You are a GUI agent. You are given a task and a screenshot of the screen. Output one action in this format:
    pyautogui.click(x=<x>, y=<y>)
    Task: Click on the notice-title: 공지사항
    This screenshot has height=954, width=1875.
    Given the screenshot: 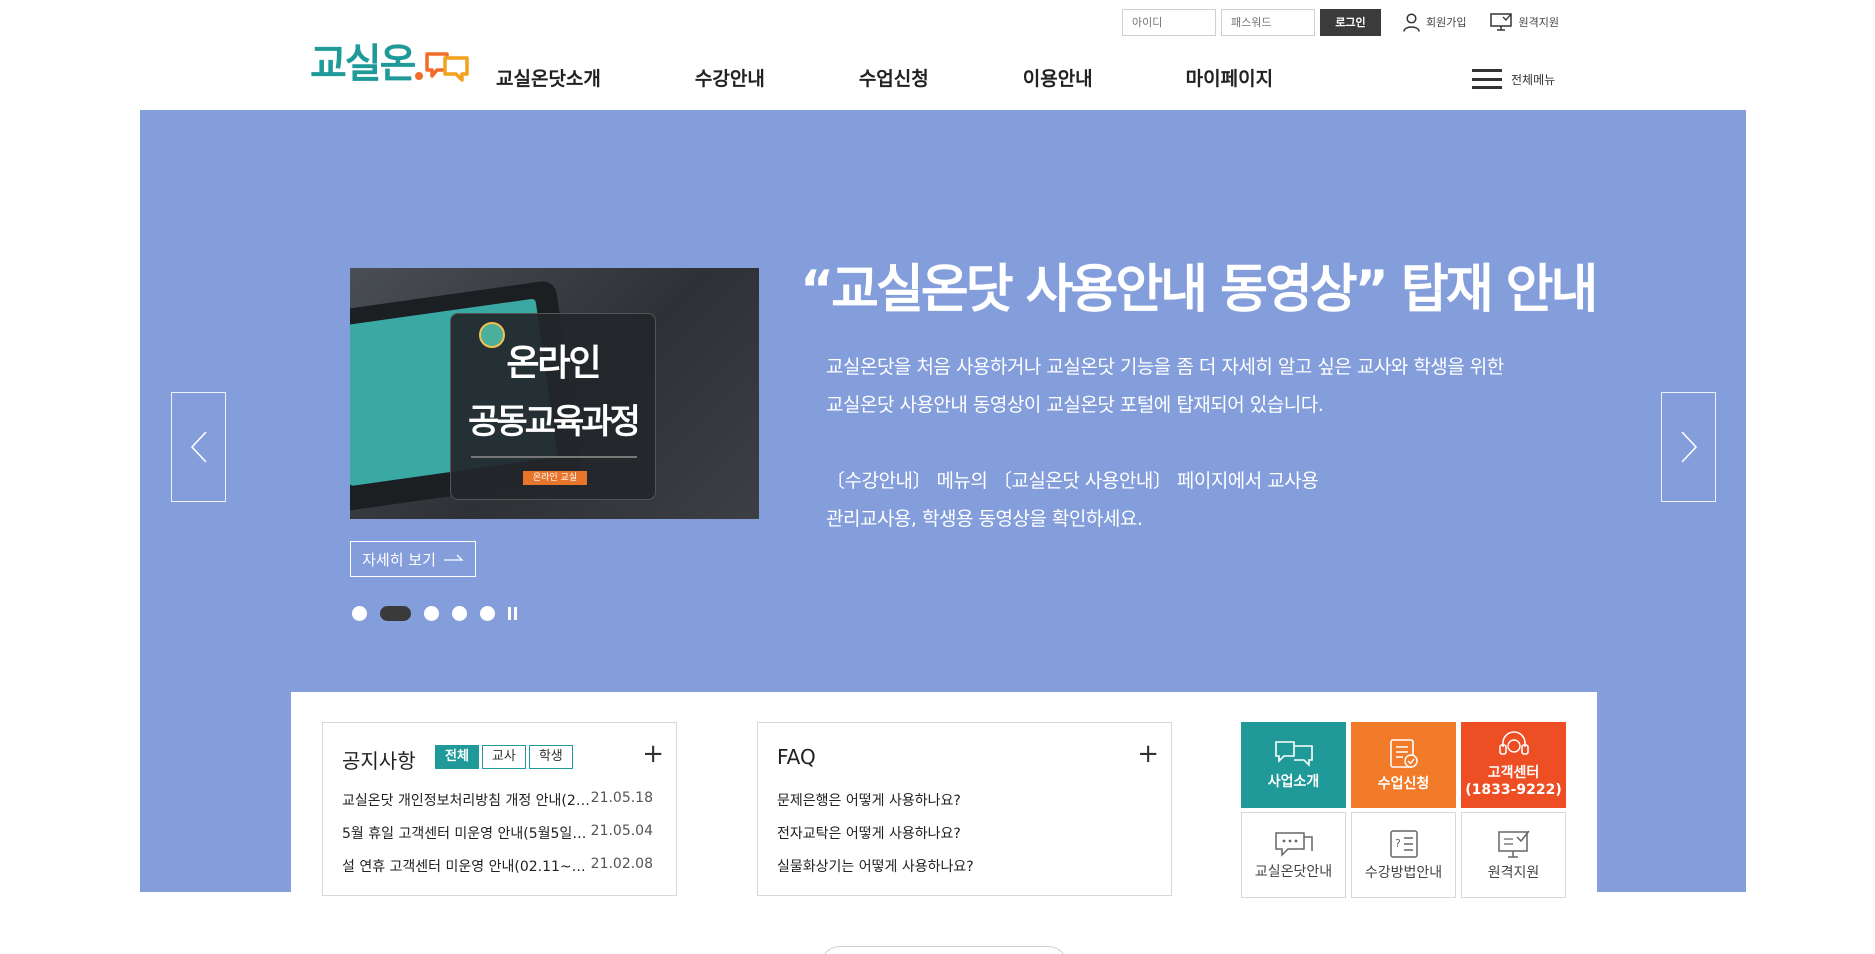 What is the action you would take?
    pyautogui.click(x=379, y=761)
    